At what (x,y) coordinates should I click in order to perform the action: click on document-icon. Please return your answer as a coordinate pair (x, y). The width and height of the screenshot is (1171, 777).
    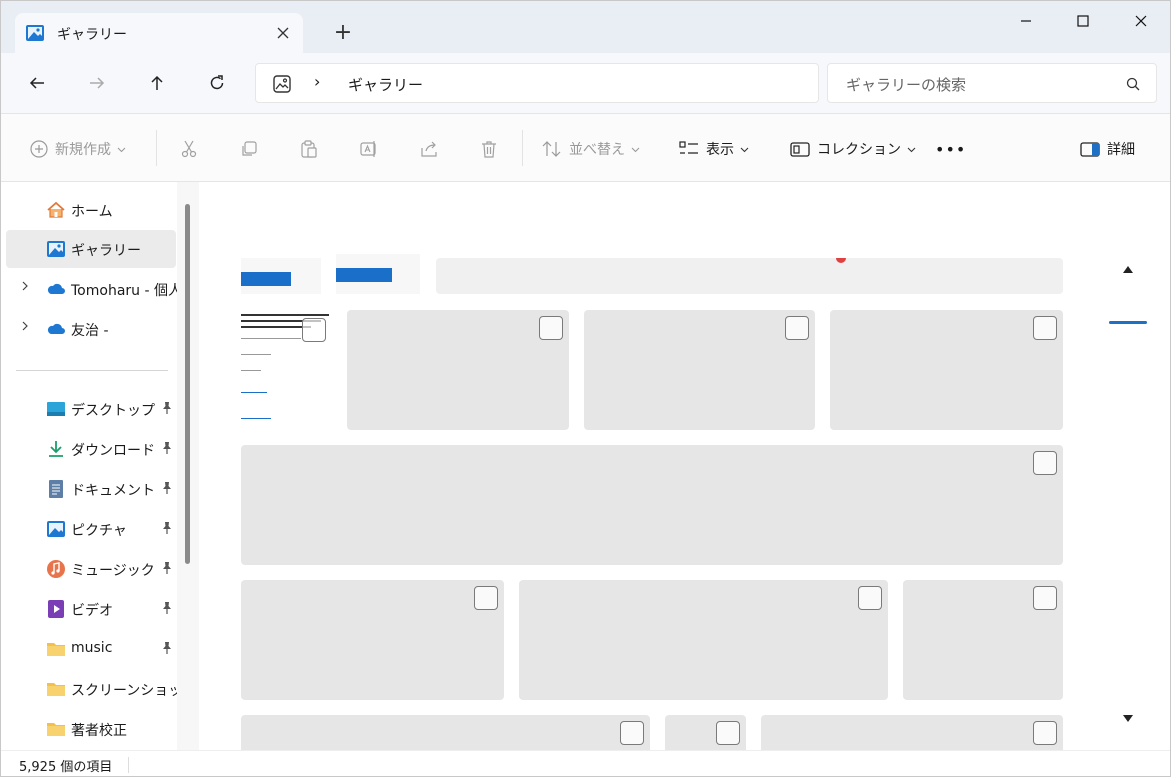
    Looking at the image, I should click on (56, 489).